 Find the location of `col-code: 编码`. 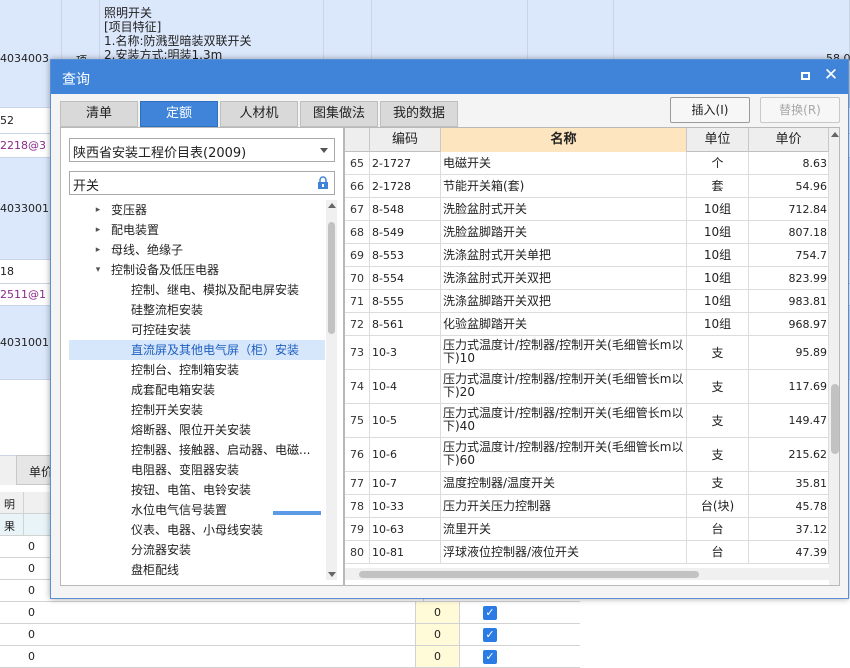

col-code: 编码 is located at coordinates (405, 140).